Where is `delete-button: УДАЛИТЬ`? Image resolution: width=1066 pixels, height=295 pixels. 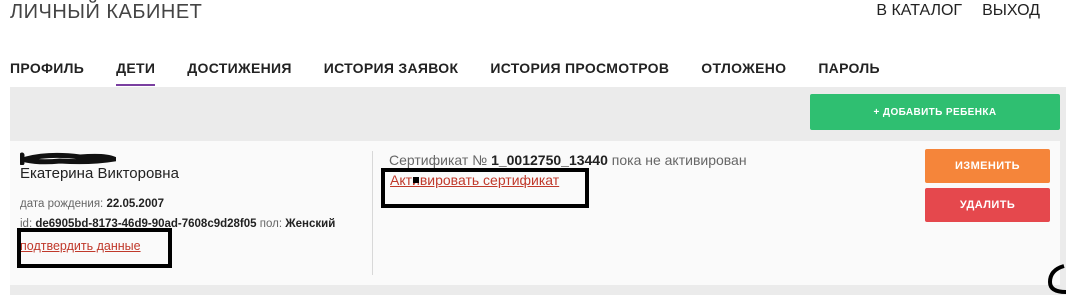 delete-button: УДАЛИТЬ is located at coordinates (987, 205).